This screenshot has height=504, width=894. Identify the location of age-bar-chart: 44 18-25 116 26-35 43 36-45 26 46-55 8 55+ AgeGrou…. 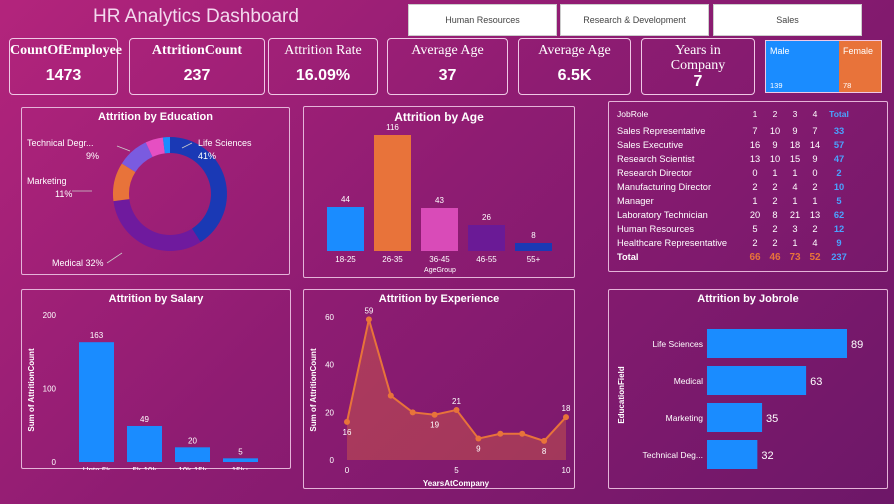
(439, 198).